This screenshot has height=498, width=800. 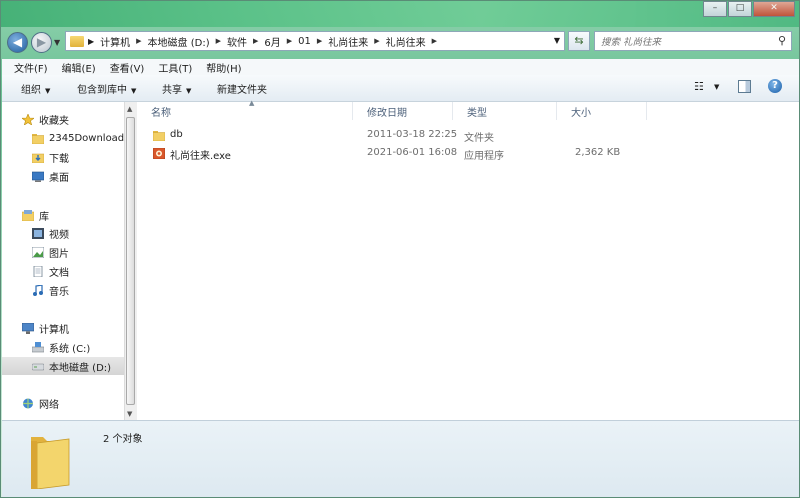 I want to click on sidebar-item-drive-d: 本地磁盘 (D:), so click(x=63, y=366).